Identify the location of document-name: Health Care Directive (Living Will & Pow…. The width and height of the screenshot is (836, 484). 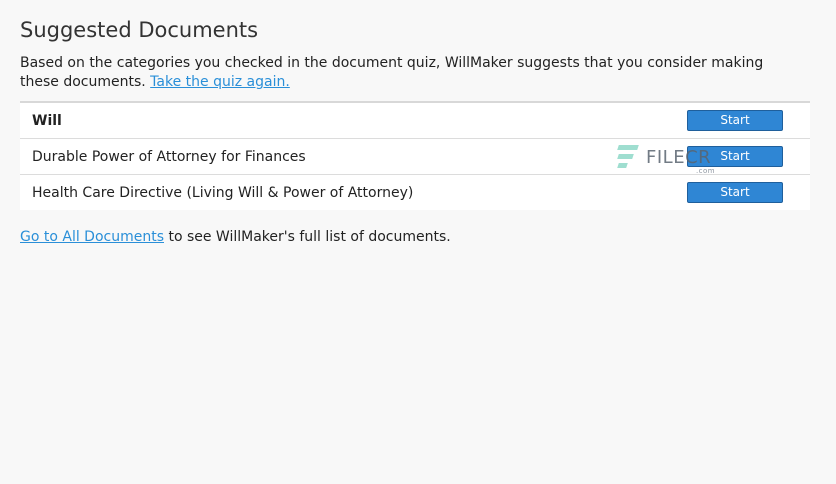
(223, 192).